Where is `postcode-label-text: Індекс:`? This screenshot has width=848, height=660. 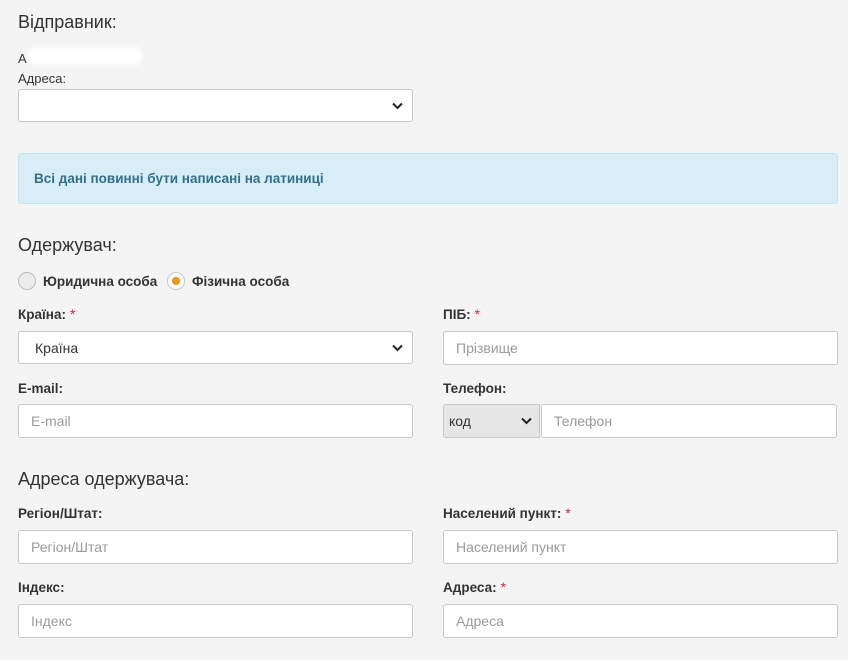 postcode-label-text: Індекс: is located at coordinates (41, 587).